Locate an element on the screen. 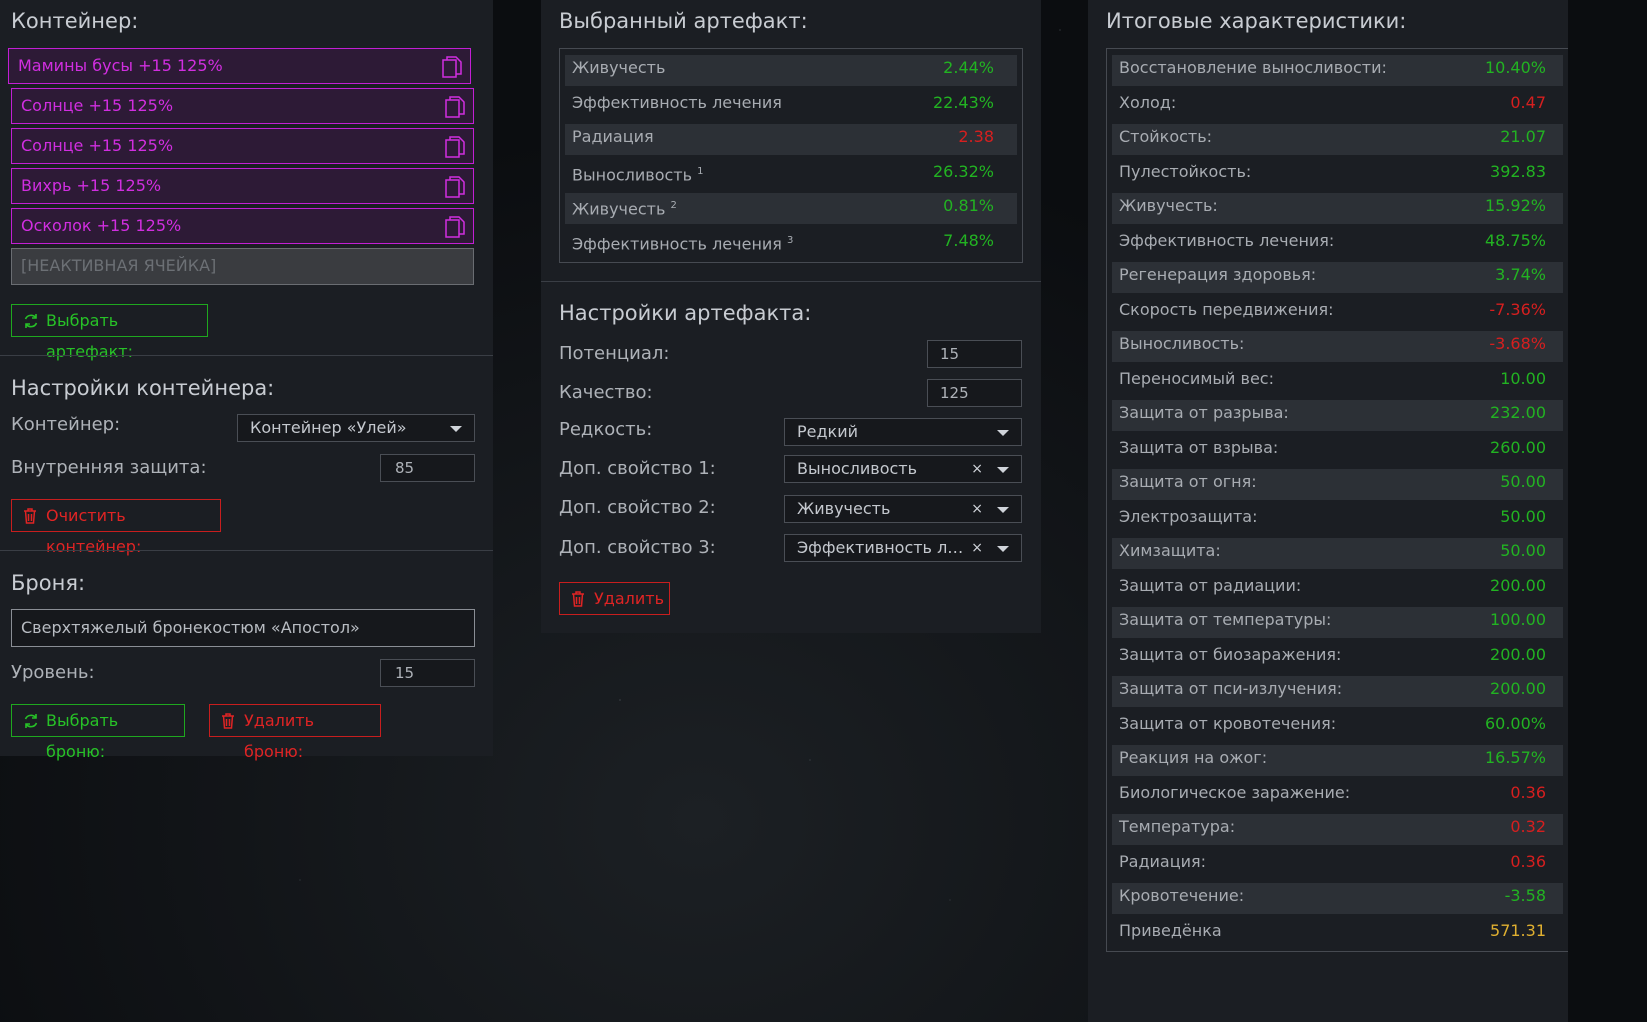 This screenshot has height=1022, width=1647. prop3-select-value: Эффективность лечения is located at coordinates (882, 547).